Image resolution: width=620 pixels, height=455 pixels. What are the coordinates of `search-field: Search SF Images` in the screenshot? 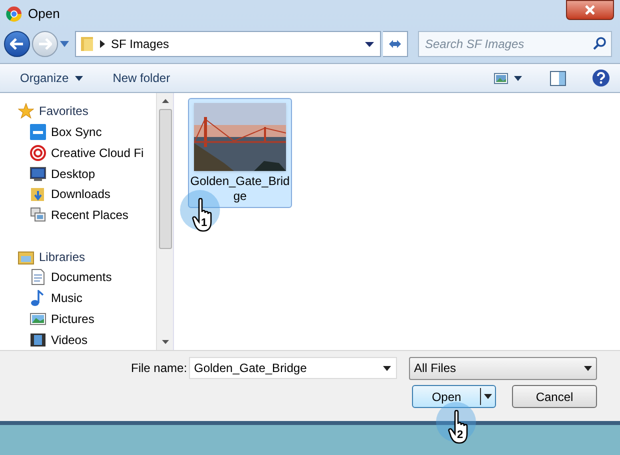 It's located at (515, 44).